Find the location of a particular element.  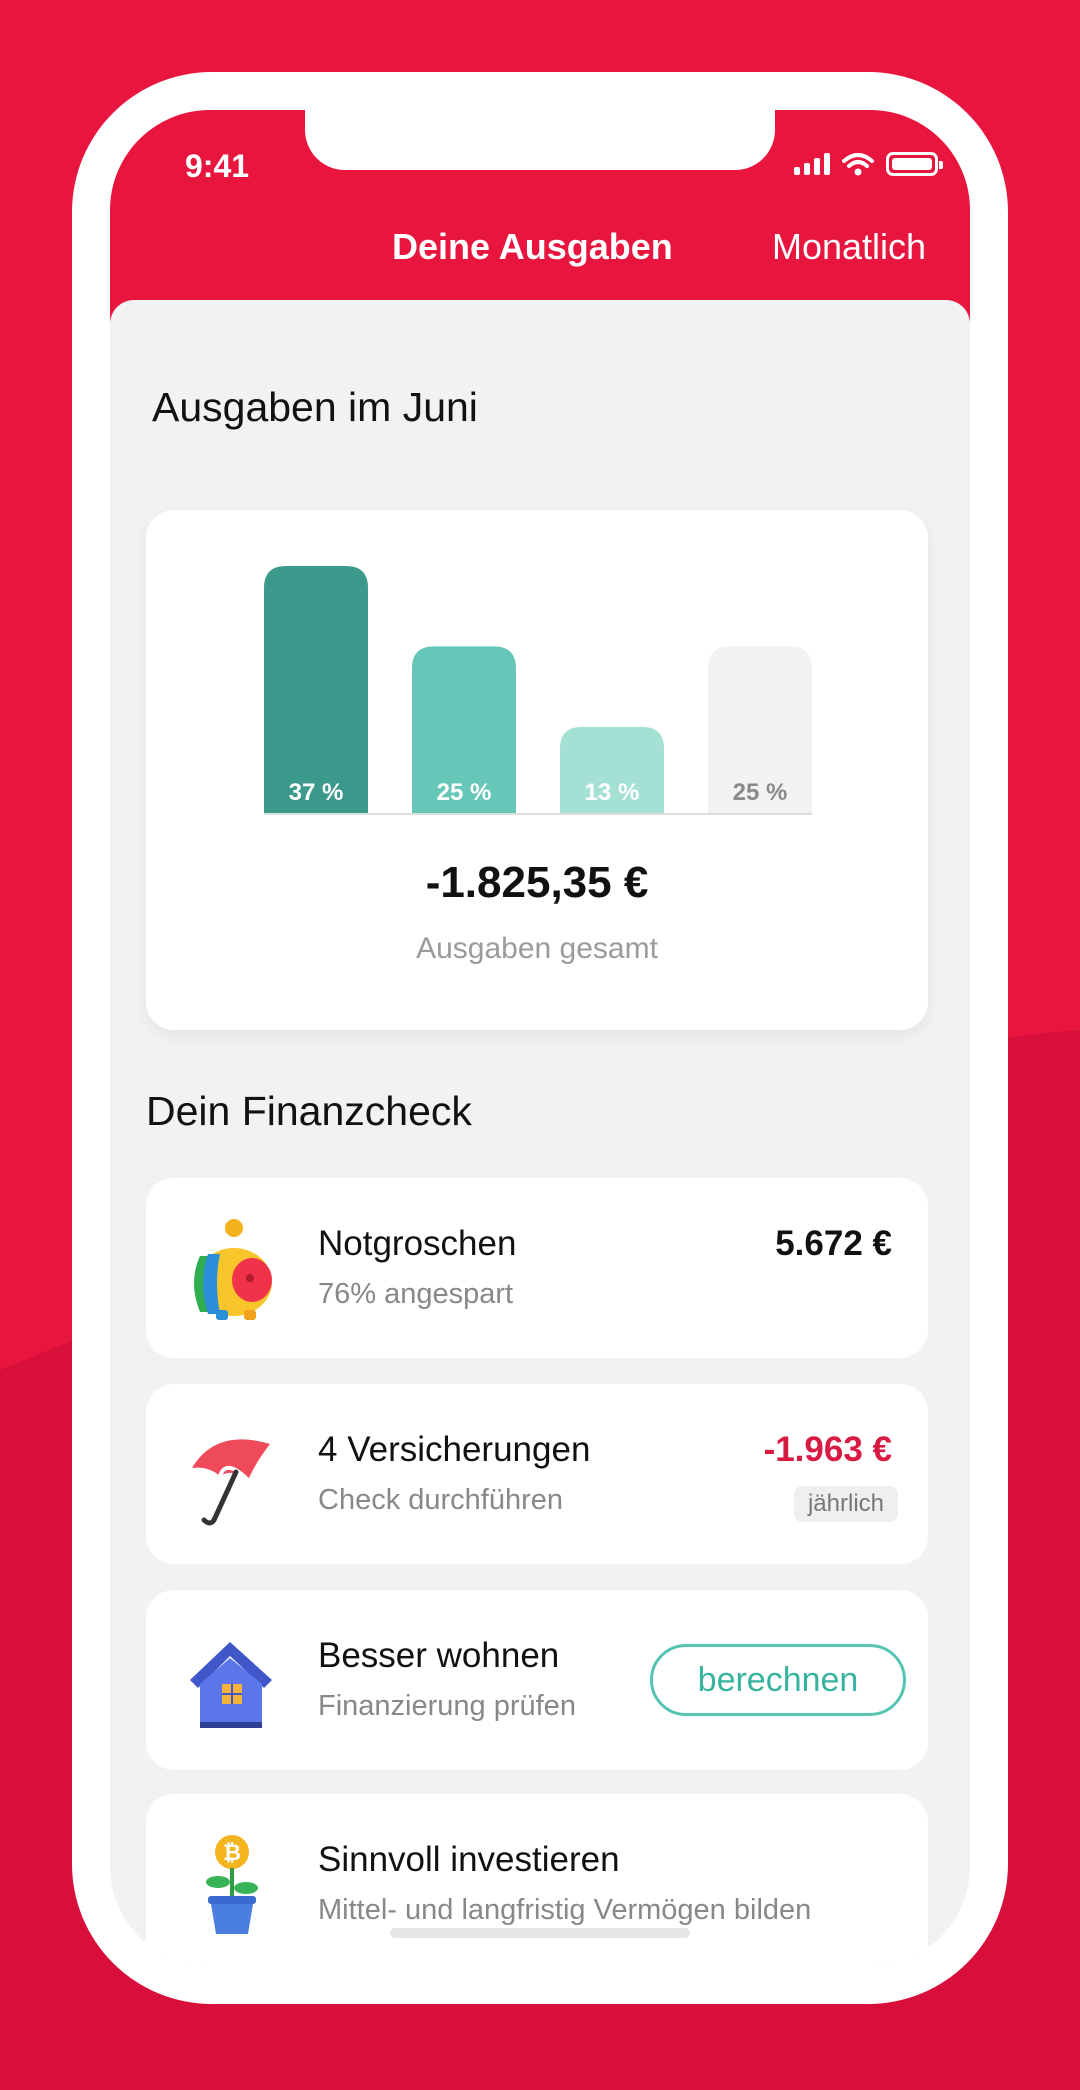

umbrella-icon is located at coordinates (231, 1482).